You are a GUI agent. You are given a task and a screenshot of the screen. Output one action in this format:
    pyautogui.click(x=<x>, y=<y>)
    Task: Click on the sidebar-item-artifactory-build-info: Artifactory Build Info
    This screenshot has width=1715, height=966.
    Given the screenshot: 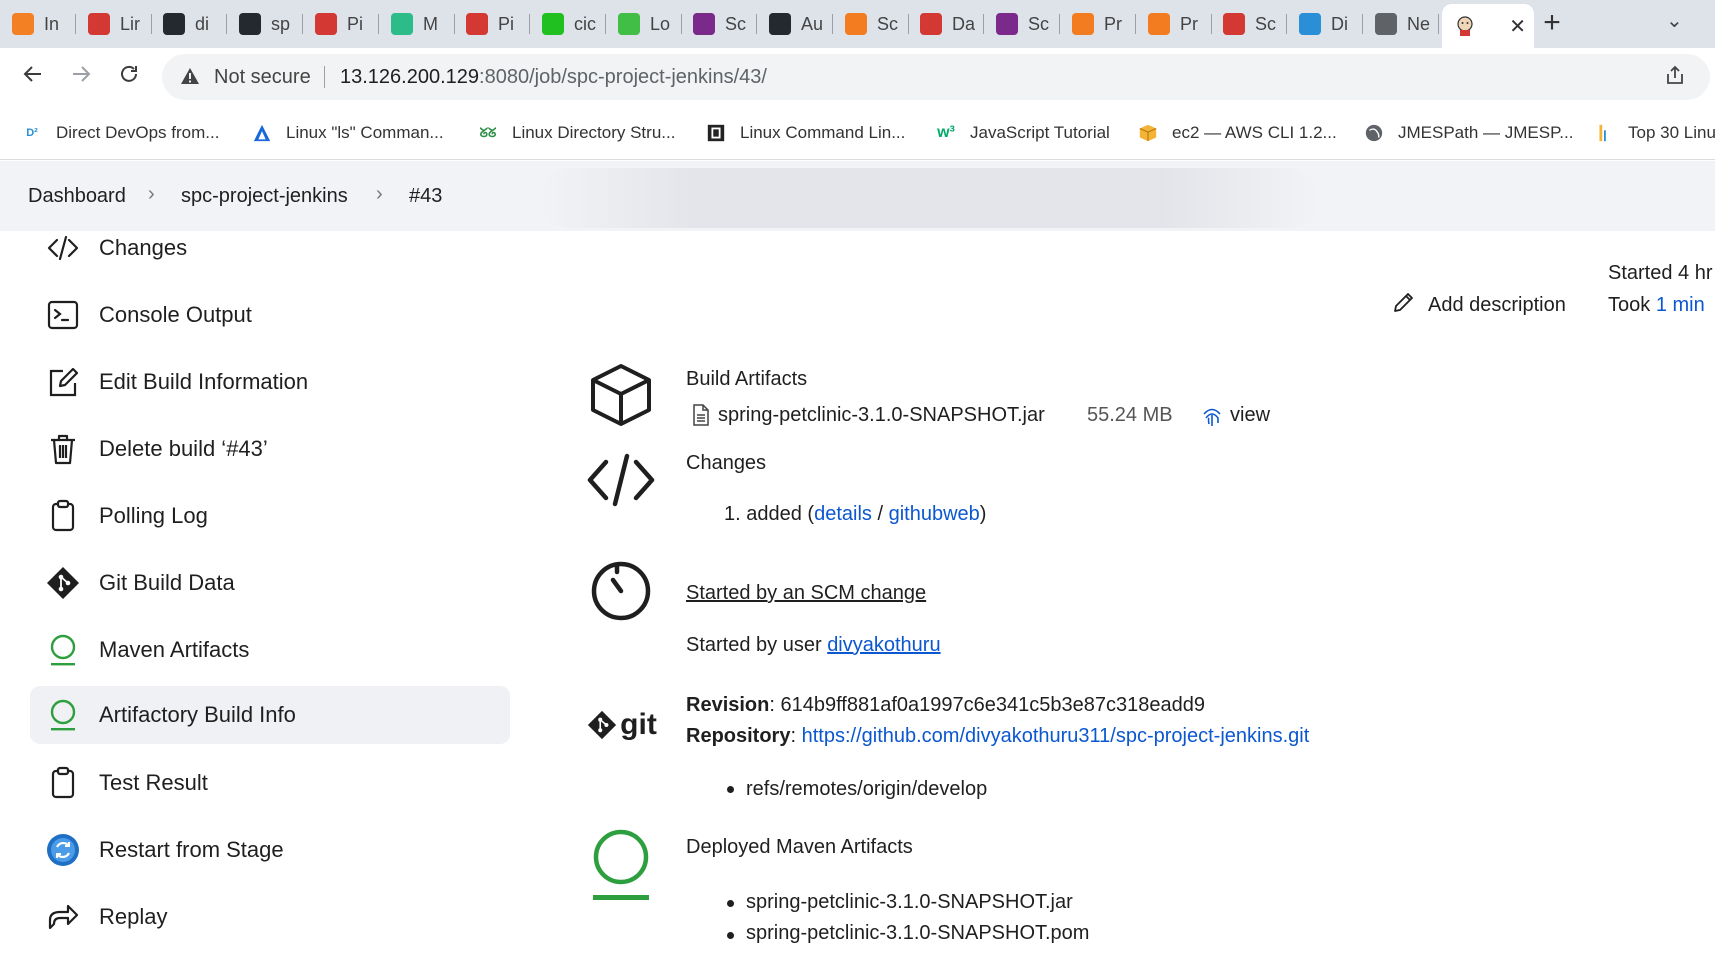 What is the action you would take?
    pyautogui.click(x=270, y=715)
    